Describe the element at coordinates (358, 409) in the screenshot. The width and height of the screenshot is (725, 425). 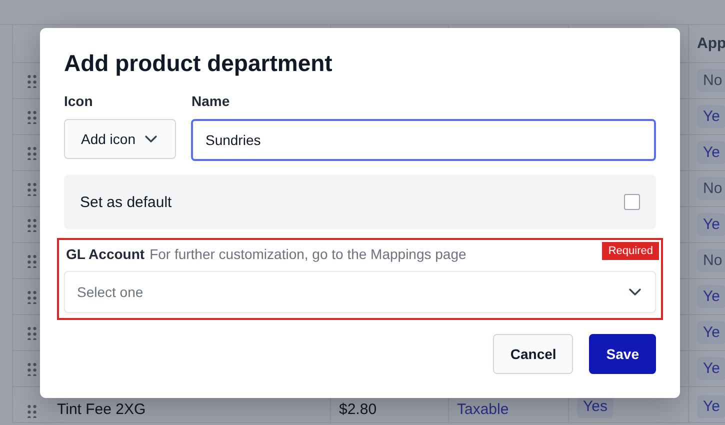
I see `table-cell: $2.80` at that location.